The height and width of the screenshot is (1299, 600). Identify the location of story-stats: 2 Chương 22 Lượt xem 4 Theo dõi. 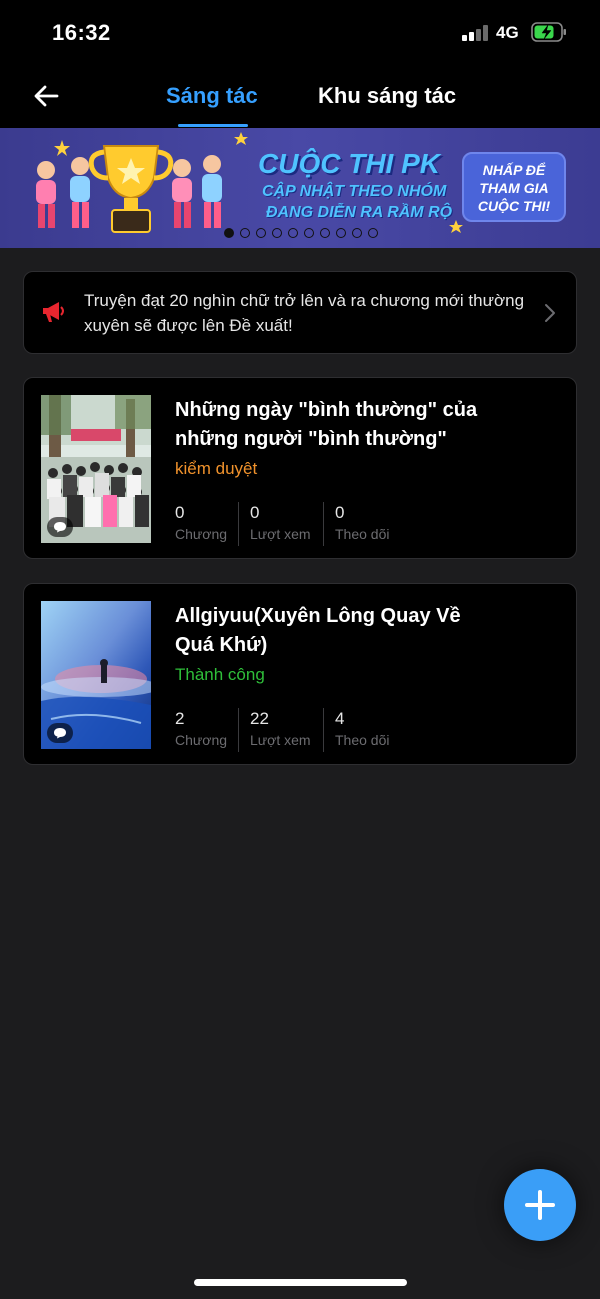
(289, 730).